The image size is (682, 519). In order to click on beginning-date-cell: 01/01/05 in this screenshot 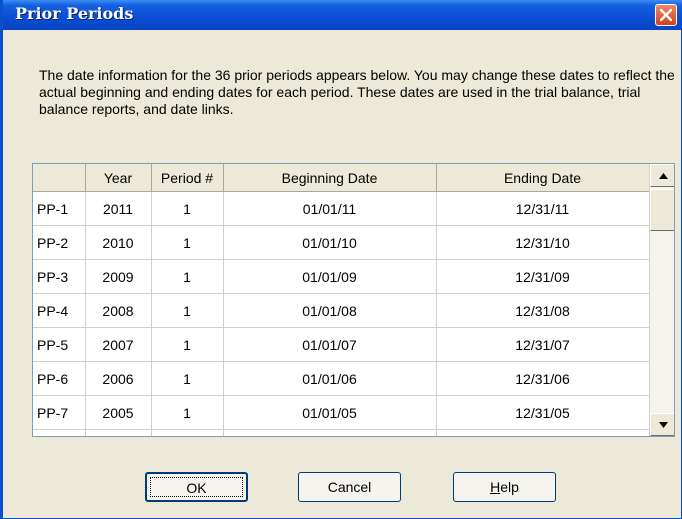, I will do `click(330, 412)`.